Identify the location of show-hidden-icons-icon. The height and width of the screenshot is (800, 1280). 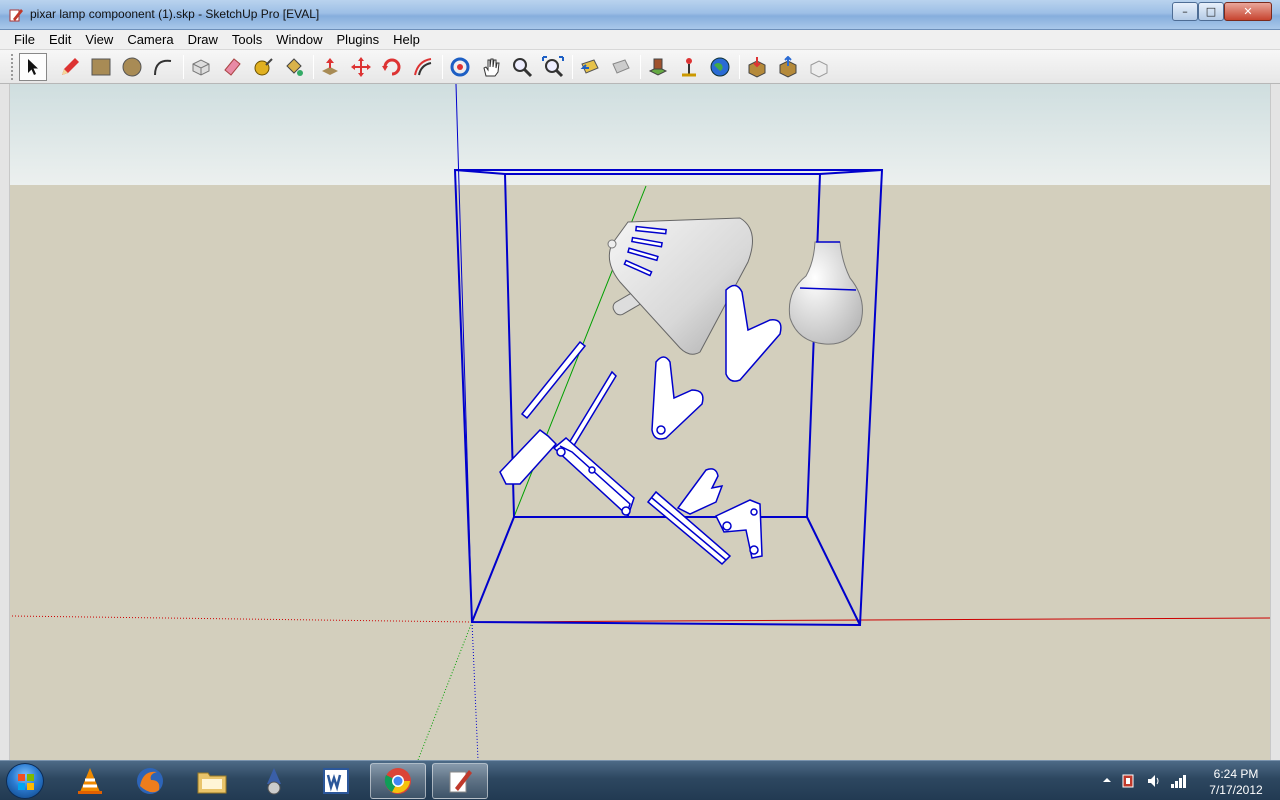
(1107, 780).